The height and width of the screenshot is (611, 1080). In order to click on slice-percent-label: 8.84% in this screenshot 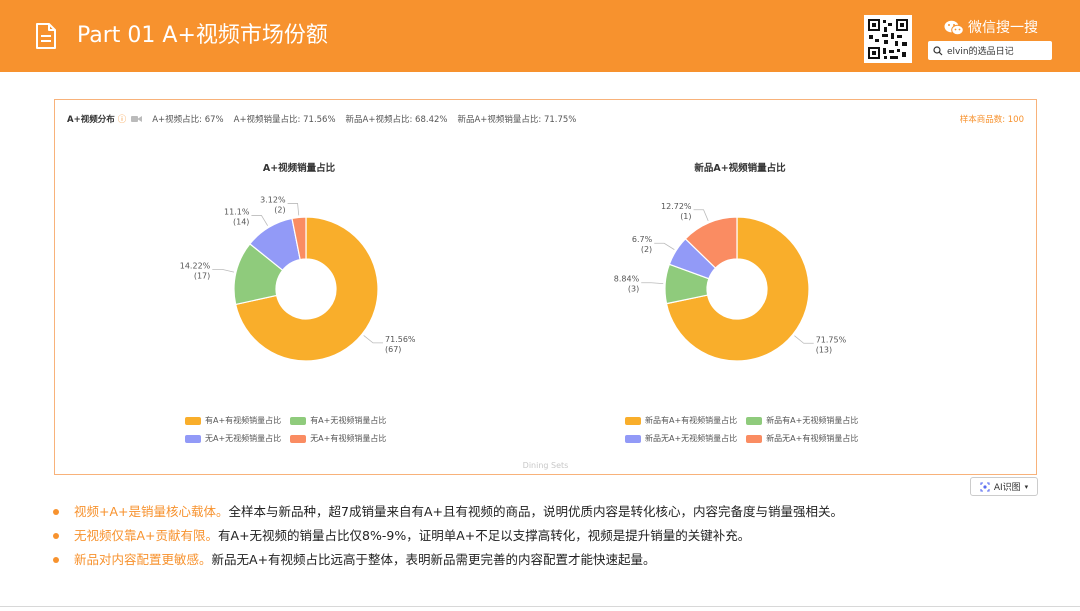, I will do `click(627, 279)`.